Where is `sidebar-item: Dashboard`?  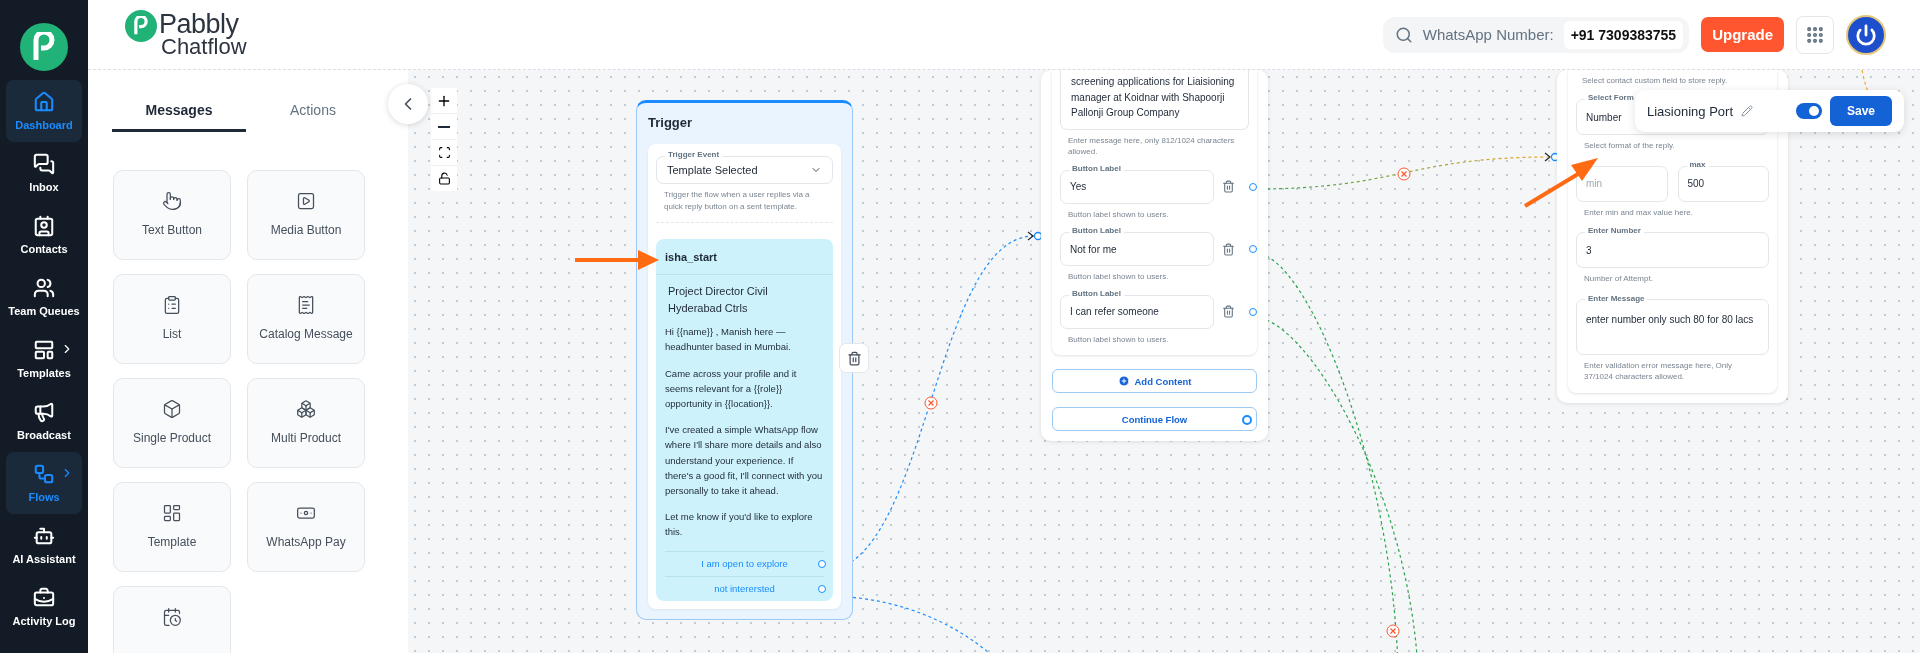 sidebar-item: Dashboard is located at coordinates (44, 111).